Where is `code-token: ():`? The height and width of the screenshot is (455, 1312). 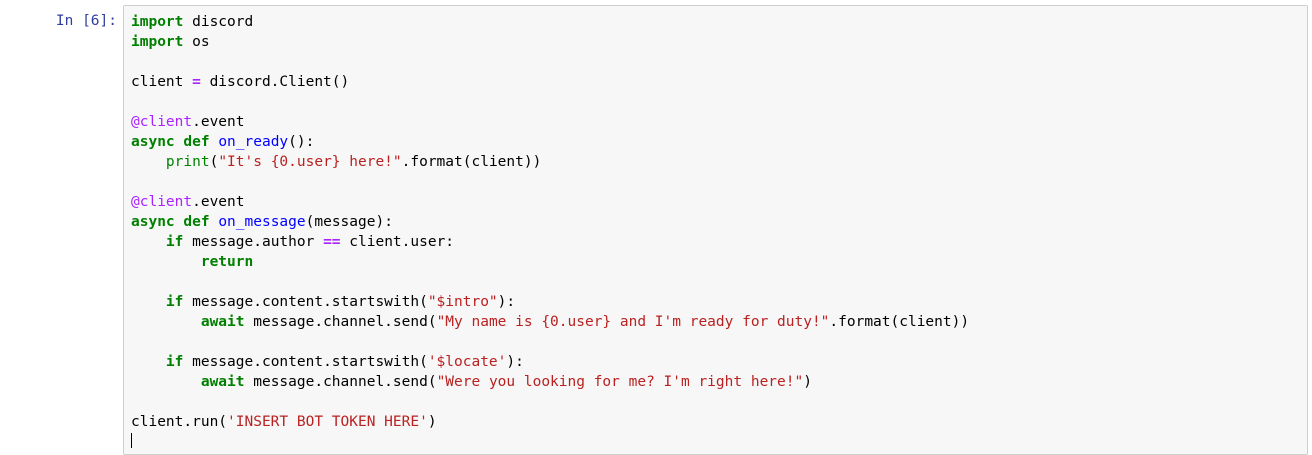
code-token: (): is located at coordinates (301, 142).